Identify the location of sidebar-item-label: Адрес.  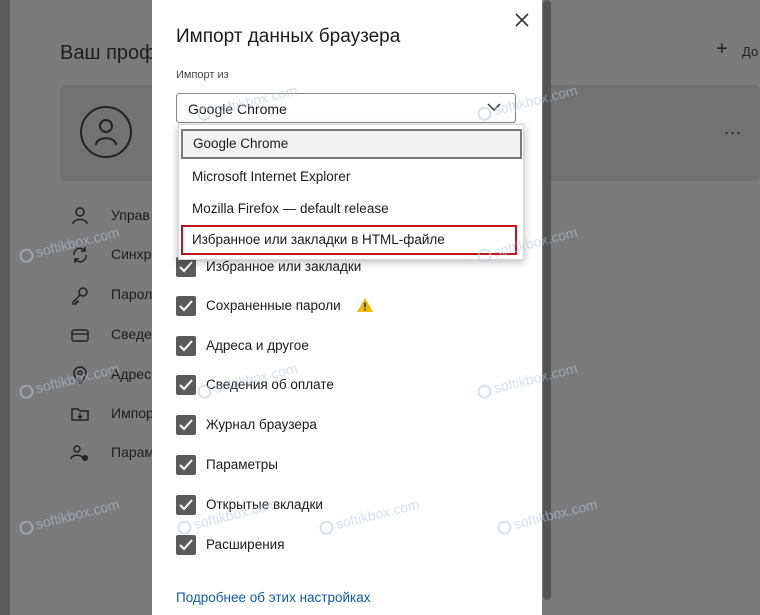
(131, 374).